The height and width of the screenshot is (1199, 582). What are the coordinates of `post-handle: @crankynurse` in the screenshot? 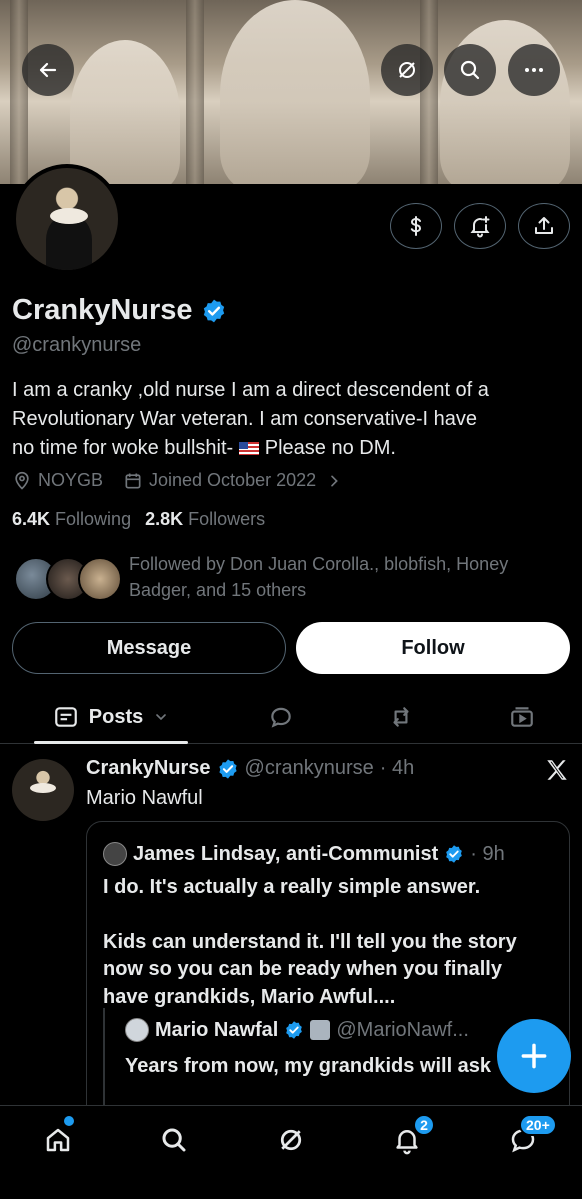 It's located at (309, 768).